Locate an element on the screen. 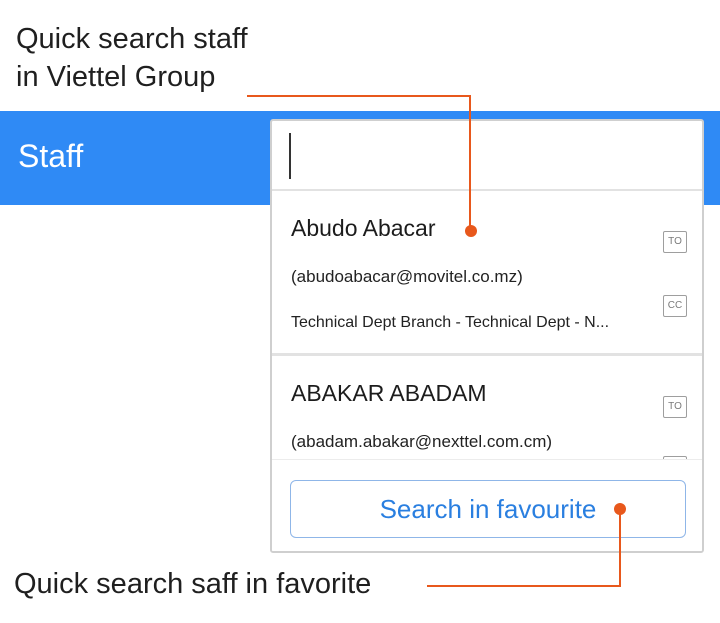 This screenshot has width=720, height=623. popup-footer: Search in favourite is located at coordinates (487, 505).